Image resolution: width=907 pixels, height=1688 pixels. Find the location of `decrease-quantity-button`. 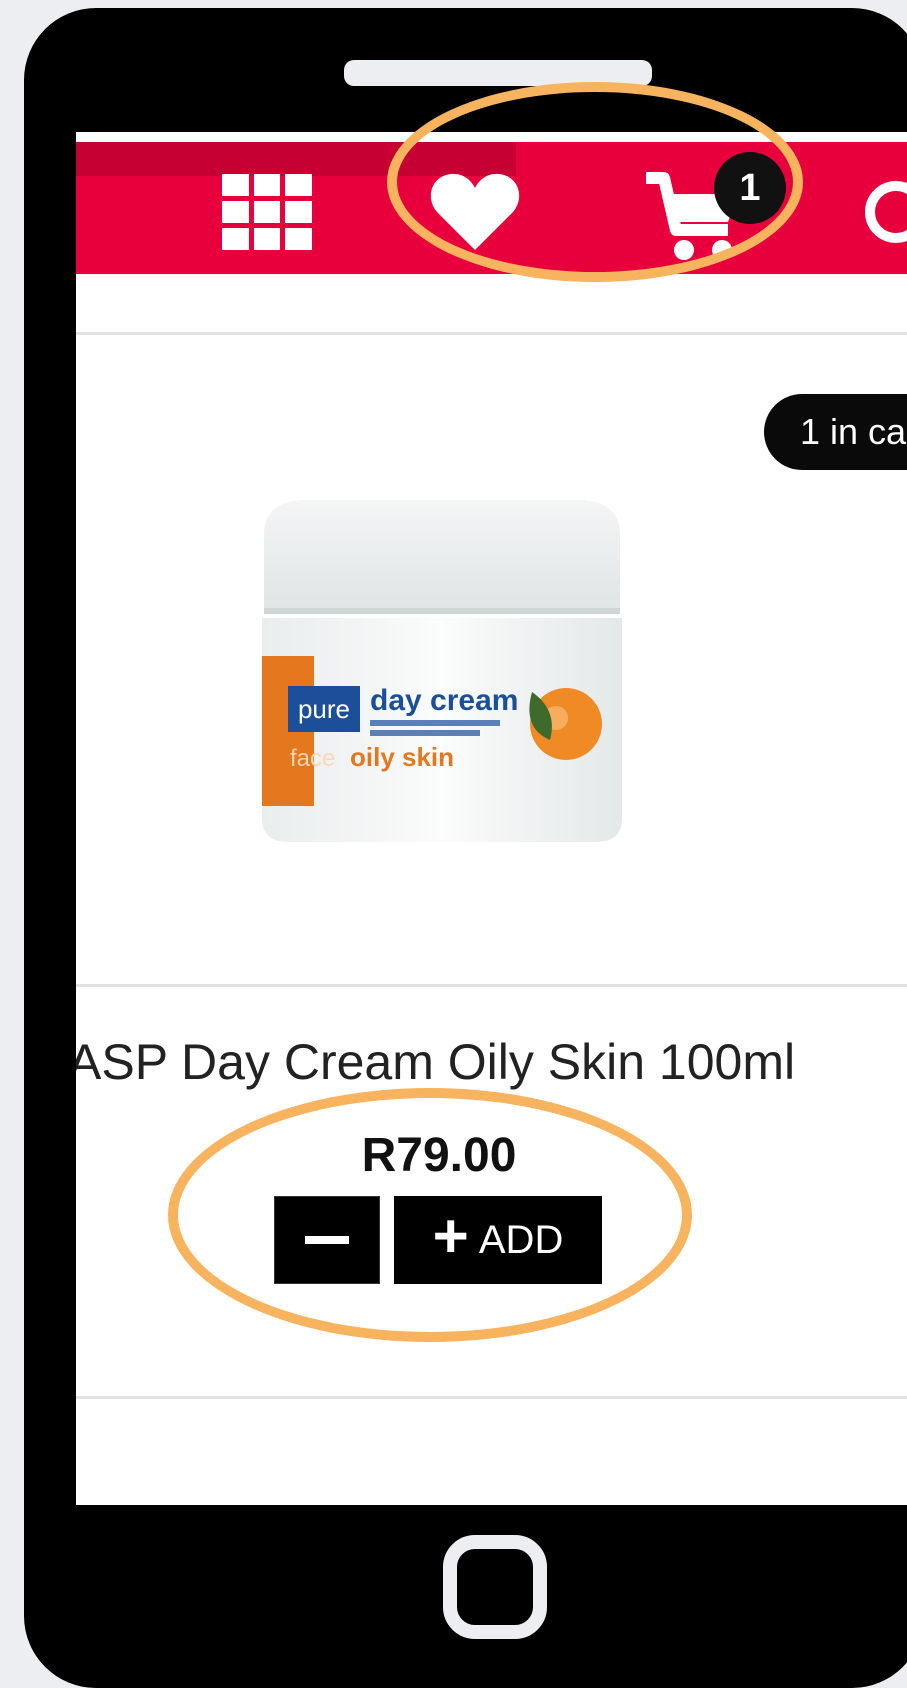

decrease-quantity-button is located at coordinates (327, 1240).